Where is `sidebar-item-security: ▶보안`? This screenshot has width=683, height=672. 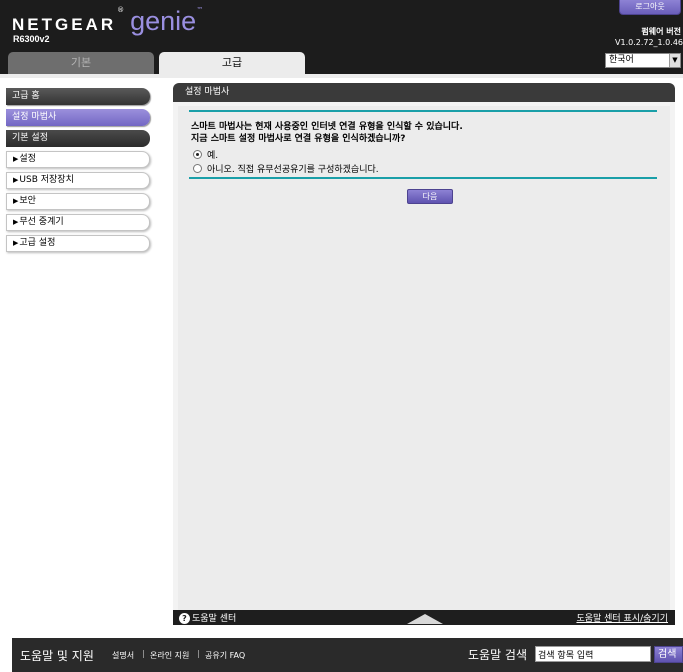 sidebar-item-security: ▶보안 is located at coordinates (78, 201).